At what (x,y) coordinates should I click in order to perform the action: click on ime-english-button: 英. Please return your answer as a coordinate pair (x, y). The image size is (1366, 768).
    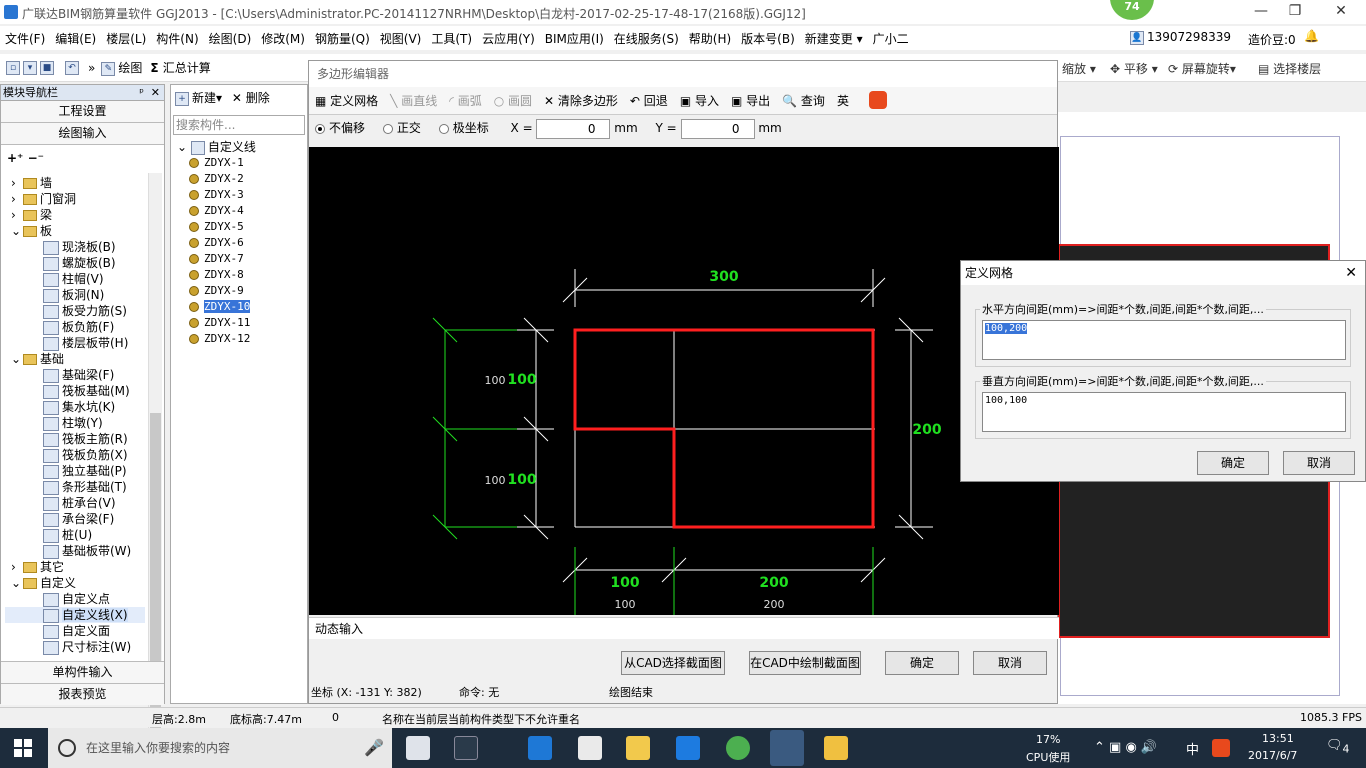
    Looking at the image, I should click on (843, 101).